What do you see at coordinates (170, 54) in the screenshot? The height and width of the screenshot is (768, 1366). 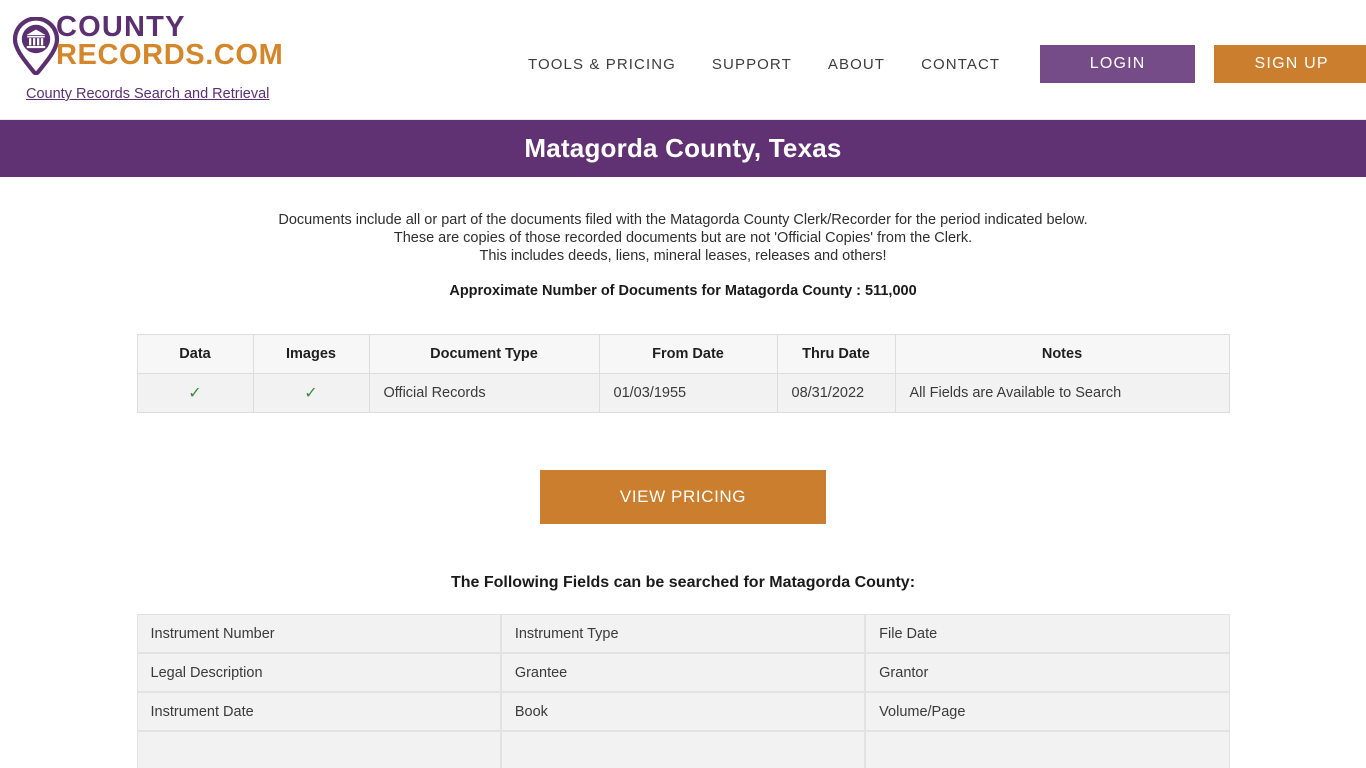 I see `logo-text-records-com: RECORDS.COM` at bounding box center [170, 54].